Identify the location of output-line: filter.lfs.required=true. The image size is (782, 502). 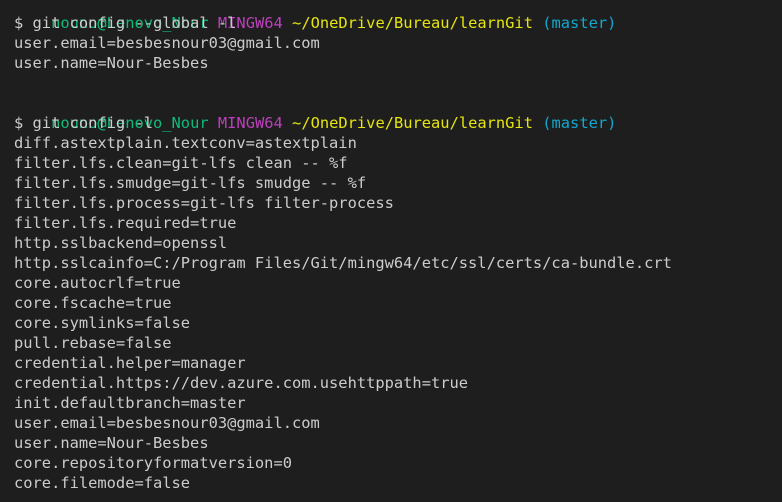
(125, 223).